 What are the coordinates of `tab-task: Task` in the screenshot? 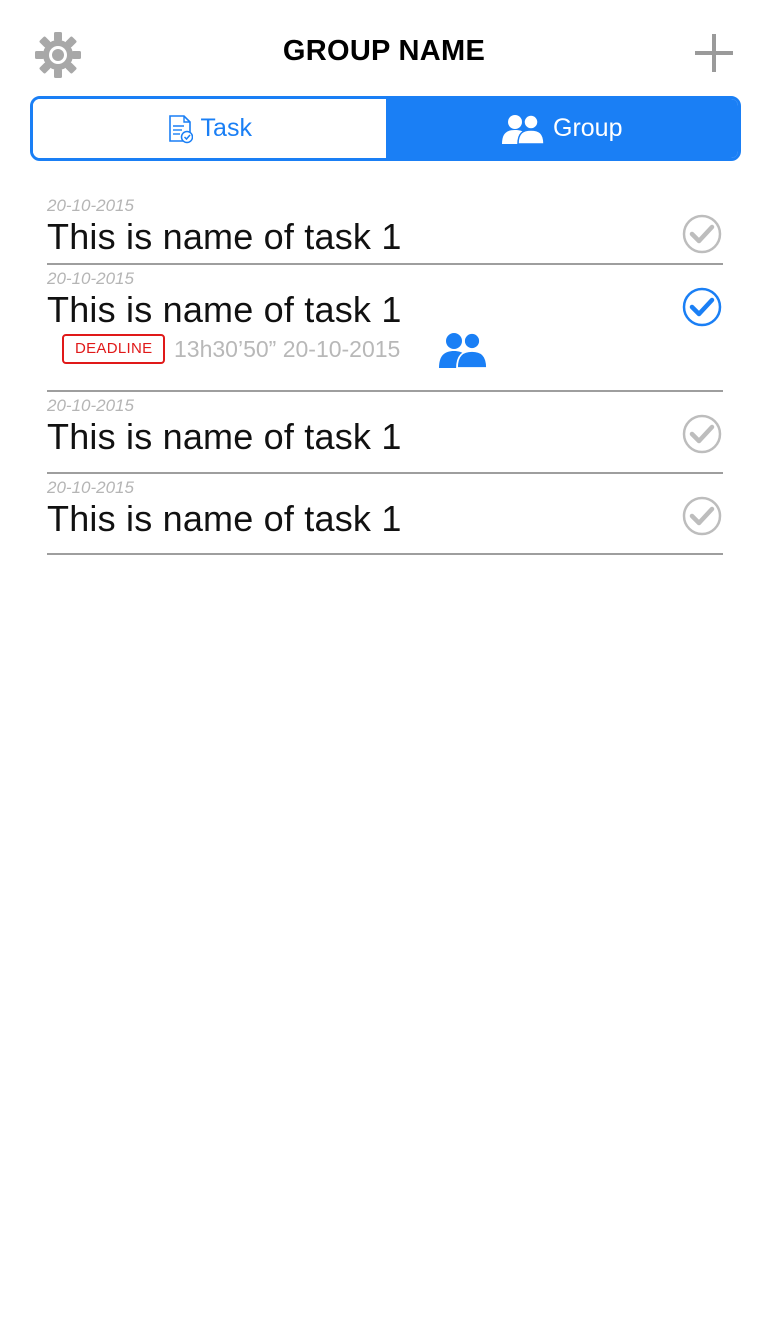 It's located at (209, 128).